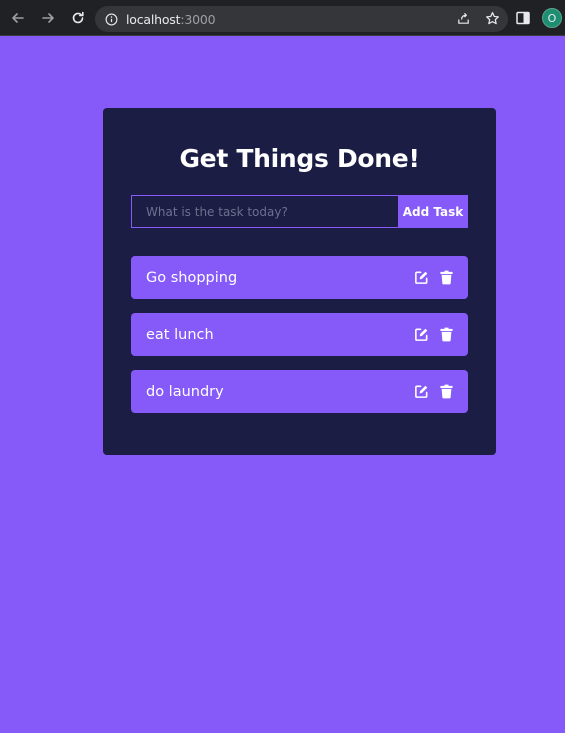 The width and height of the screenshot is (565, 733). I want to click on todo-text: do laundry, so click(185, 391).